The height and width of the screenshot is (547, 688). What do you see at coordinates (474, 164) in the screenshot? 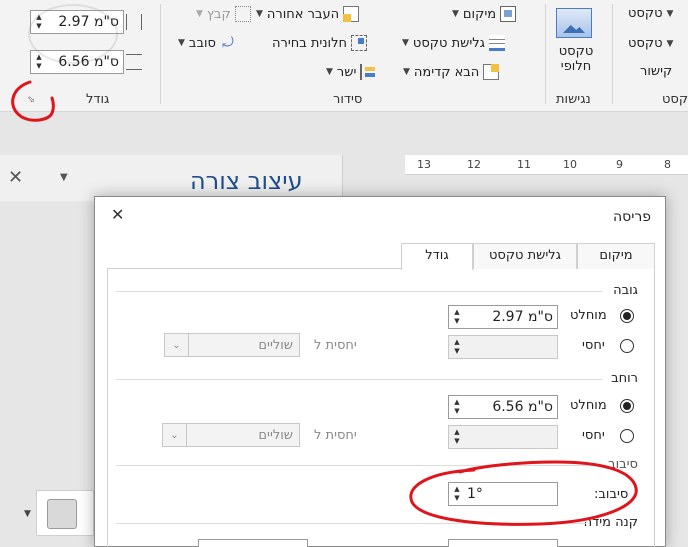
I see `ruler-label: 12` at bounding box center [474, 164].